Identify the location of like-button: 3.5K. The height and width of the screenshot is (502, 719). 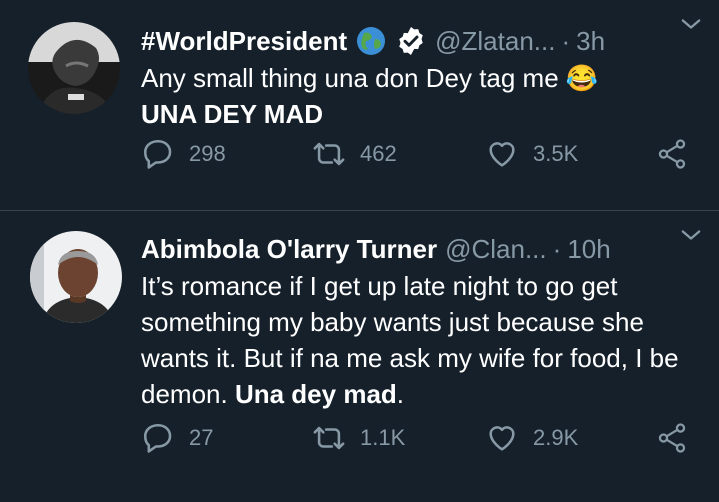
(531, 154).